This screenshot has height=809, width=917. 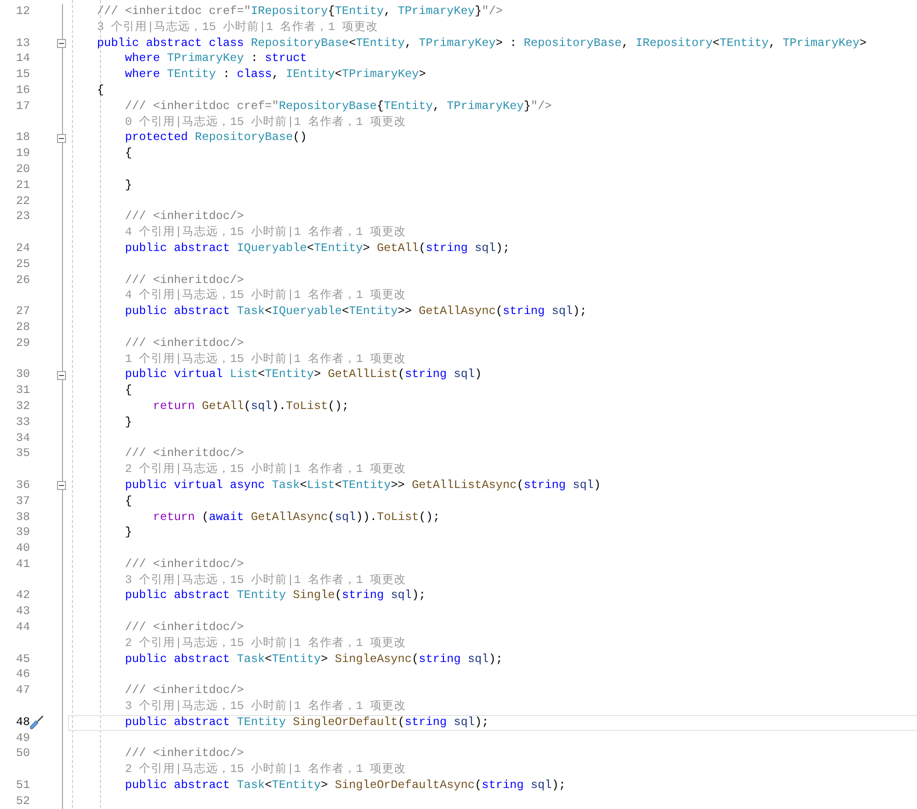 What do you see at coordinates (23, 390) in the screenshot?
I see `line-number: 31` at bounding box center [23, 390].